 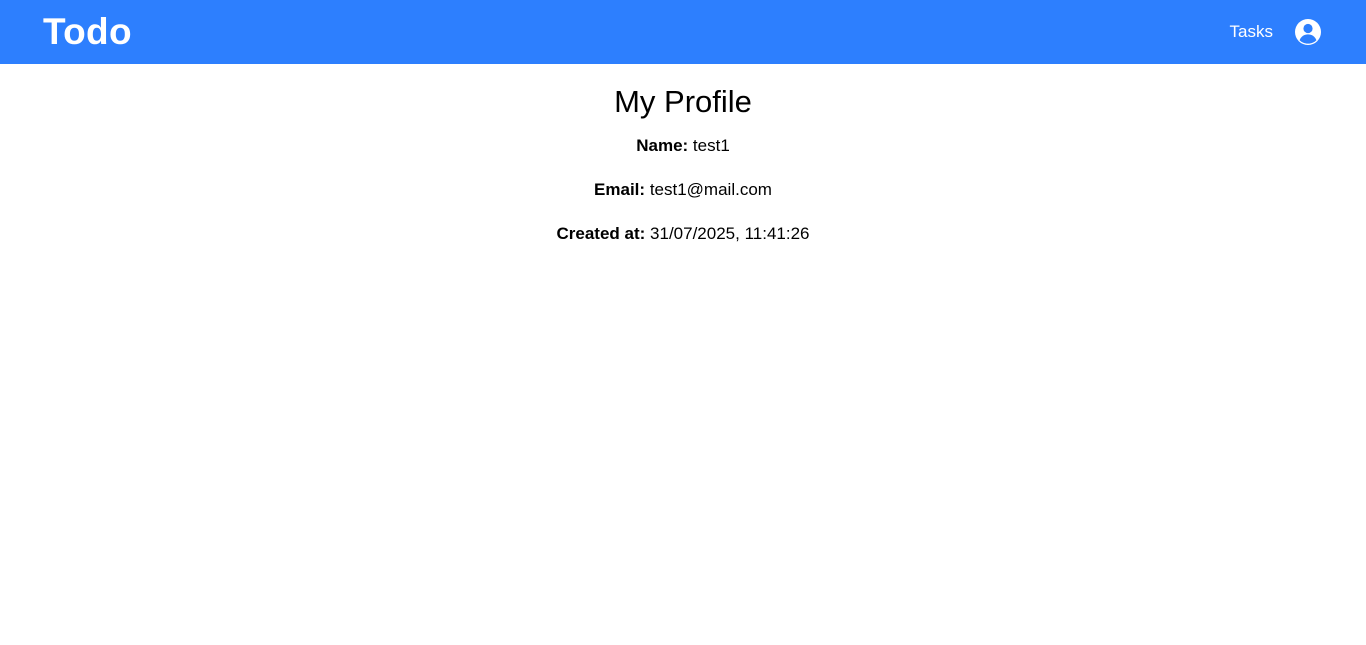 I want to click on nav-right: Tasks, so click(x=1276, y=32).